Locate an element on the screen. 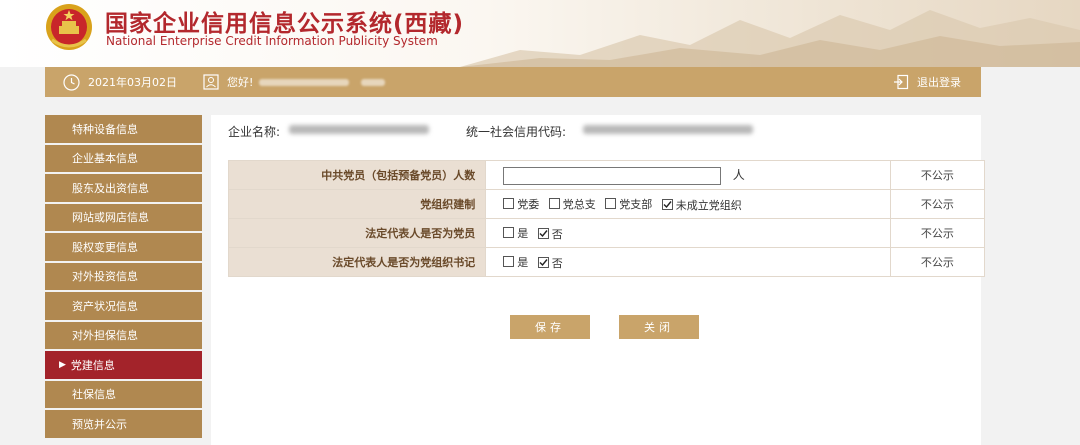 This screenshot has height=445, width=1080. sidebar-item-equity-change: 股权变更信息 is located at coordinates (123, 247).